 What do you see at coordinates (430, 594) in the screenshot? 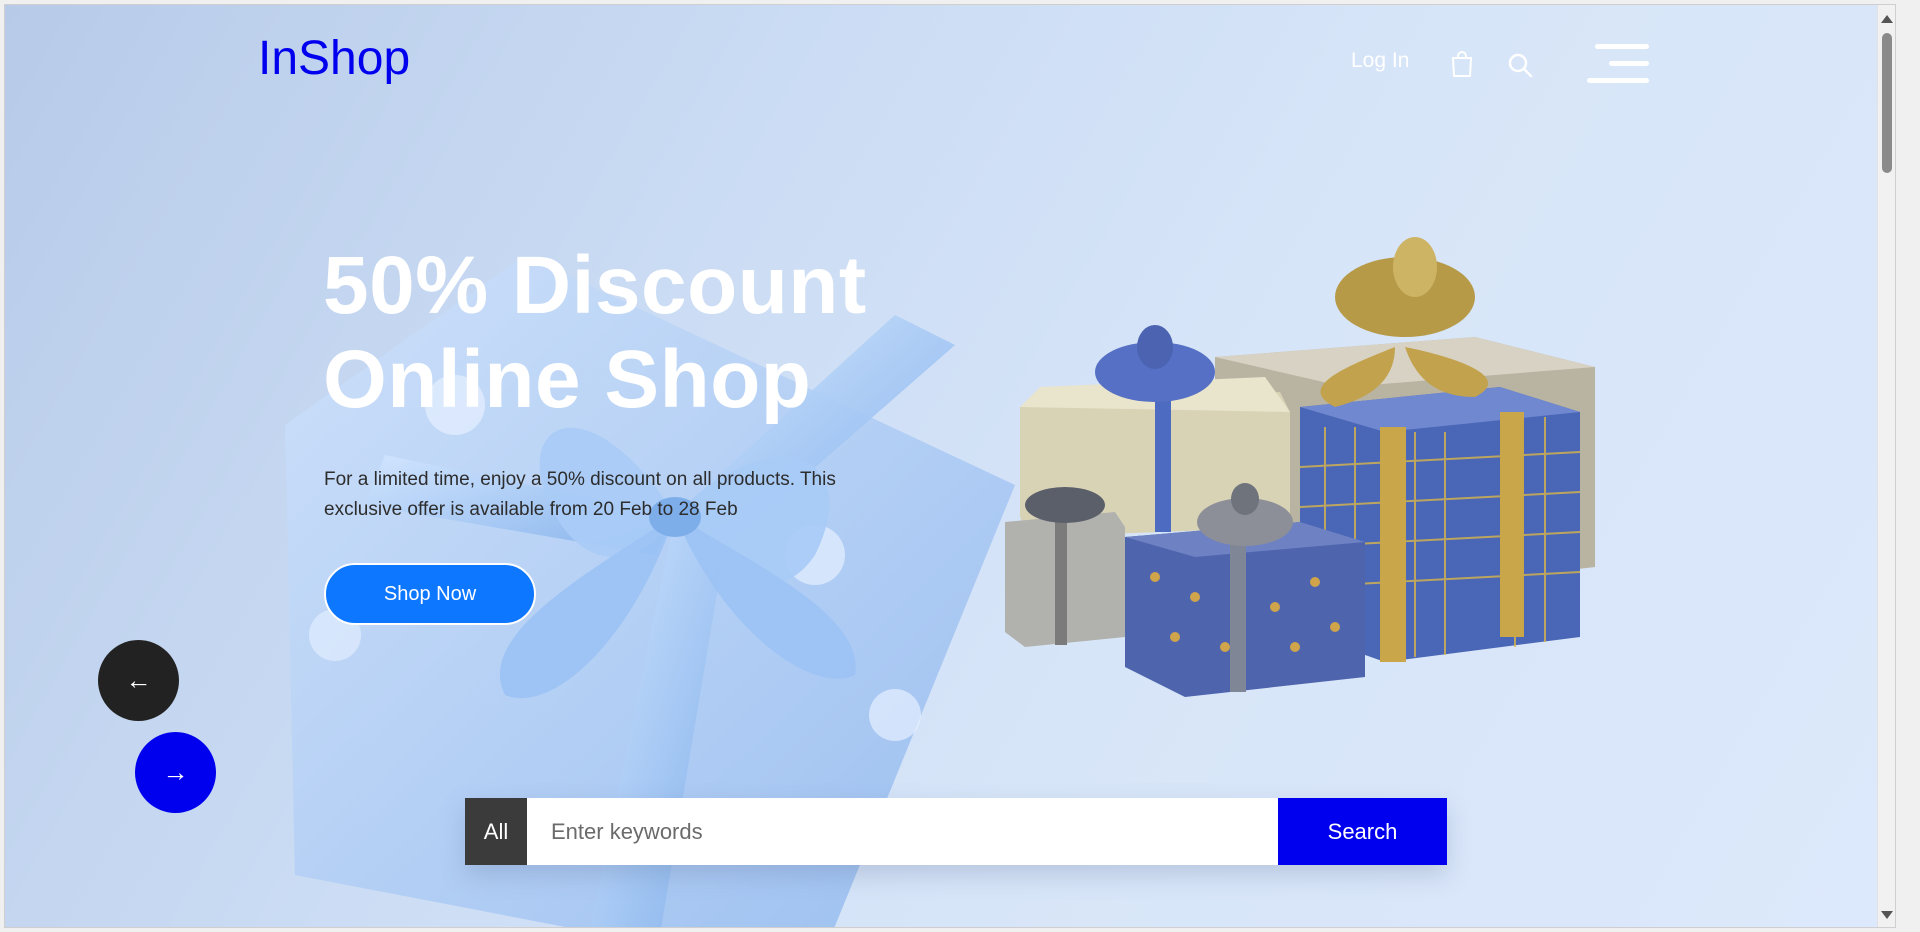
I see `shop-now-button: Shop Now` at bounding box center [430, 594].